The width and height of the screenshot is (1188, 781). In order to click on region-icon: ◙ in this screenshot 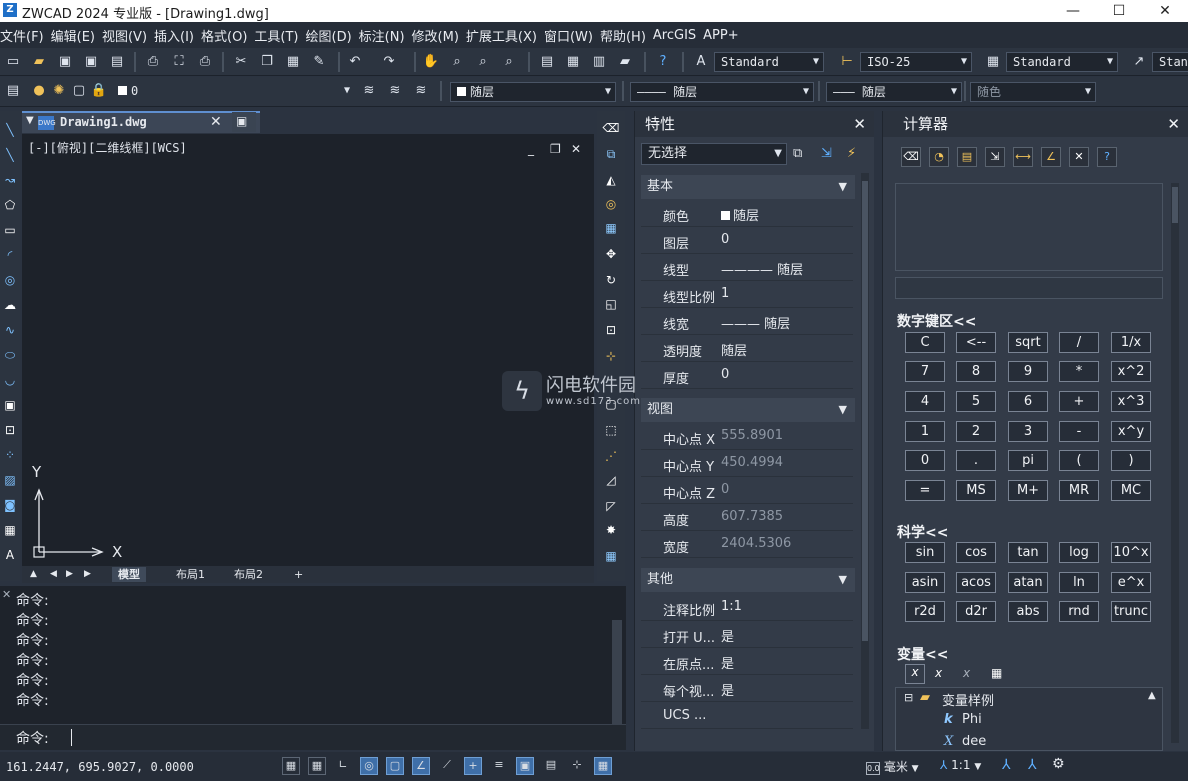, I will do `click(10, 507)`.